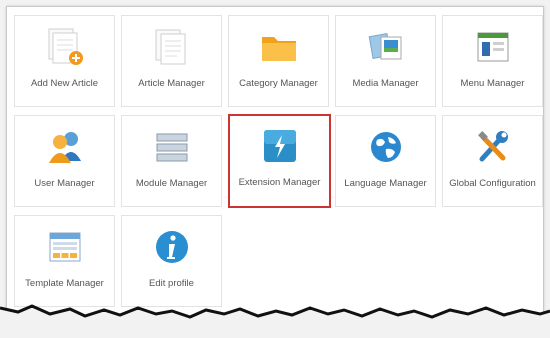 Image resolution: width=550 pixels, height=338 pixels. I want to click on add-article-icon, so click(65, 47).